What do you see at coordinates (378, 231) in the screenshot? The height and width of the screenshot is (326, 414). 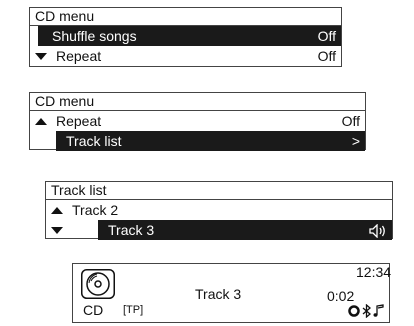 I see `speaker-icon` at bounding box center [378, 231].